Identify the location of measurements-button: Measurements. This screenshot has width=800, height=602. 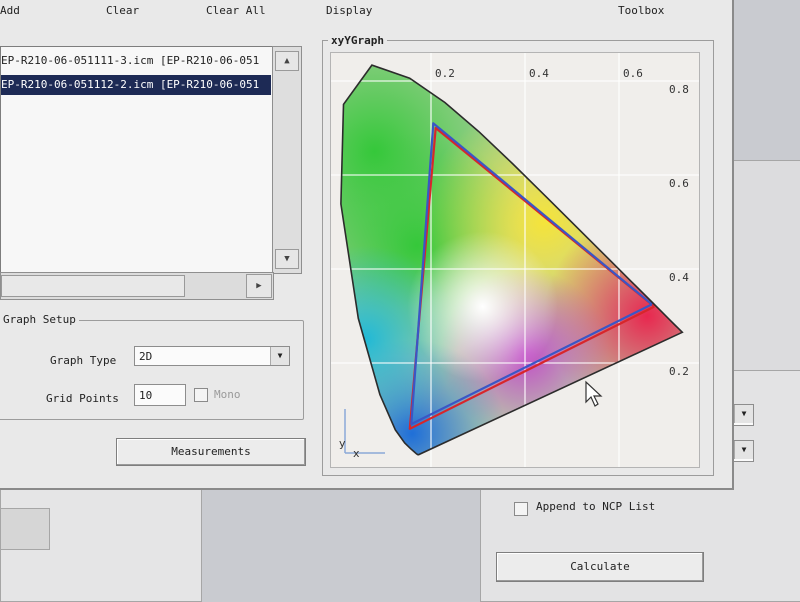
(211, 452).